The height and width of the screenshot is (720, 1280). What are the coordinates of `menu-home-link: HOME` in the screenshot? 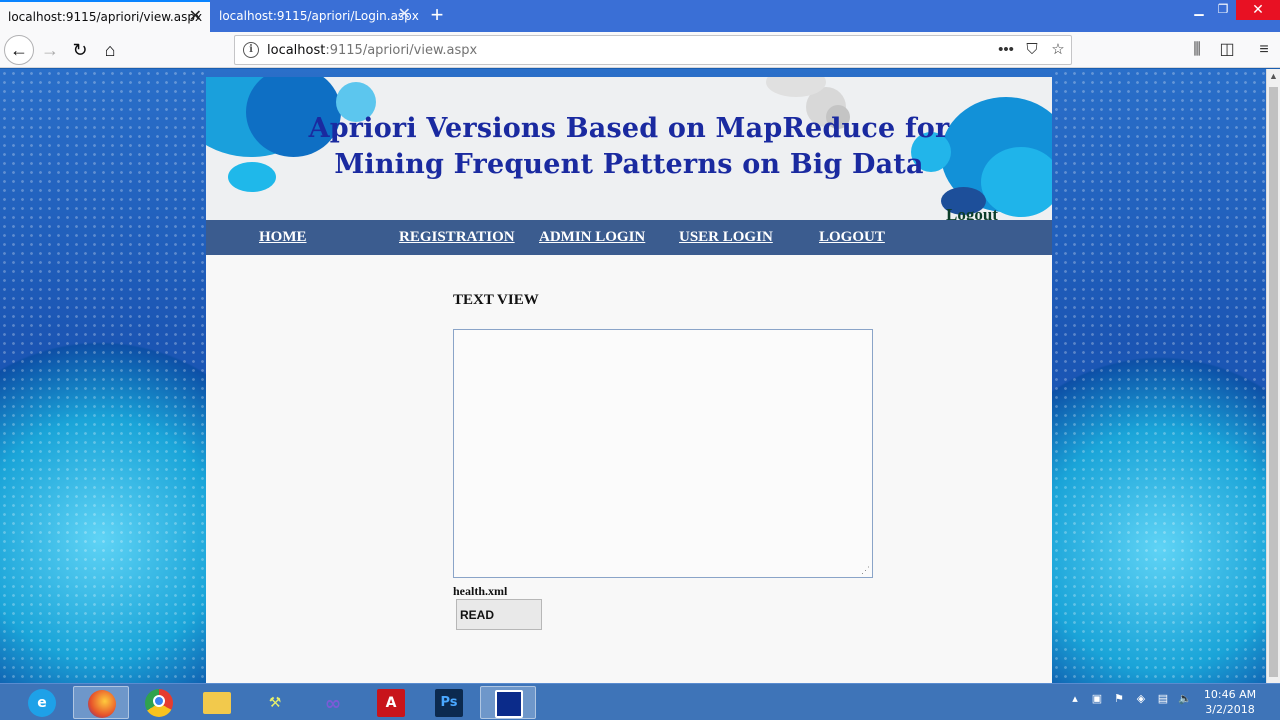 It's located at (283, 237).